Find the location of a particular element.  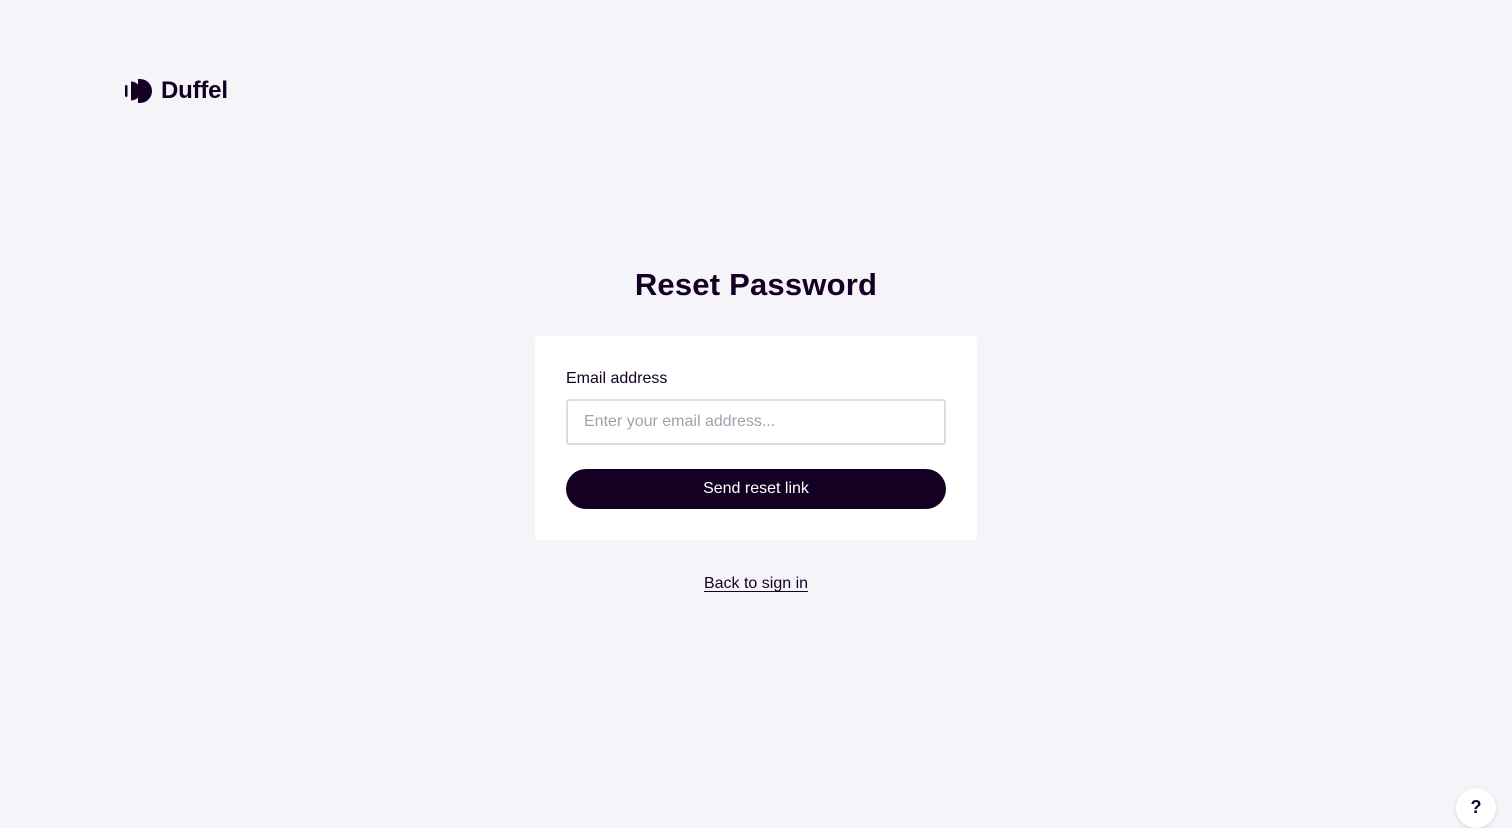

question-mark-icon: ? is located at coordinates (1476, 807).